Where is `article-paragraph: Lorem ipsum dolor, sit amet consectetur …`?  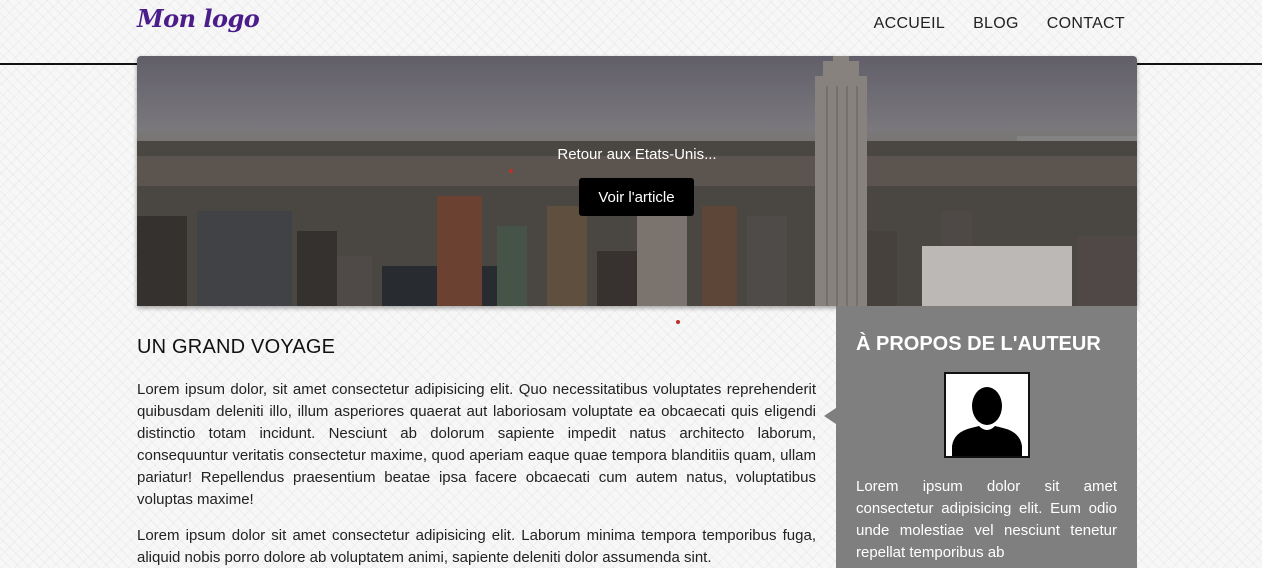
article-paragraph: Lorem ipsum dolor, sit amet consectetur … is located at coordinates (476, 444).